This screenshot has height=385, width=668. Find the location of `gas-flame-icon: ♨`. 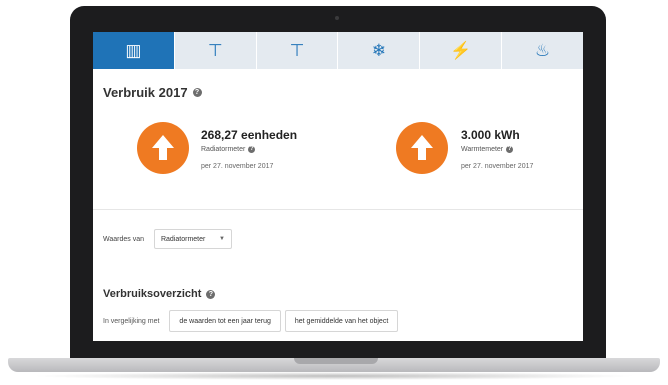

gas-flame-icon: ♨ is located at coordinates (542, 50).